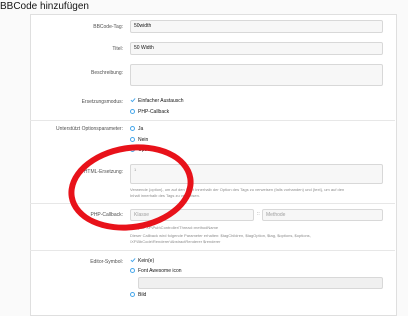 Image resolution: width=408 pixels, height=316 pixels. What do you see at coordinates (136, 129) in the screenshot?
I see `option-parameter-yes-option: Ja` at bounding box center [136, 129].